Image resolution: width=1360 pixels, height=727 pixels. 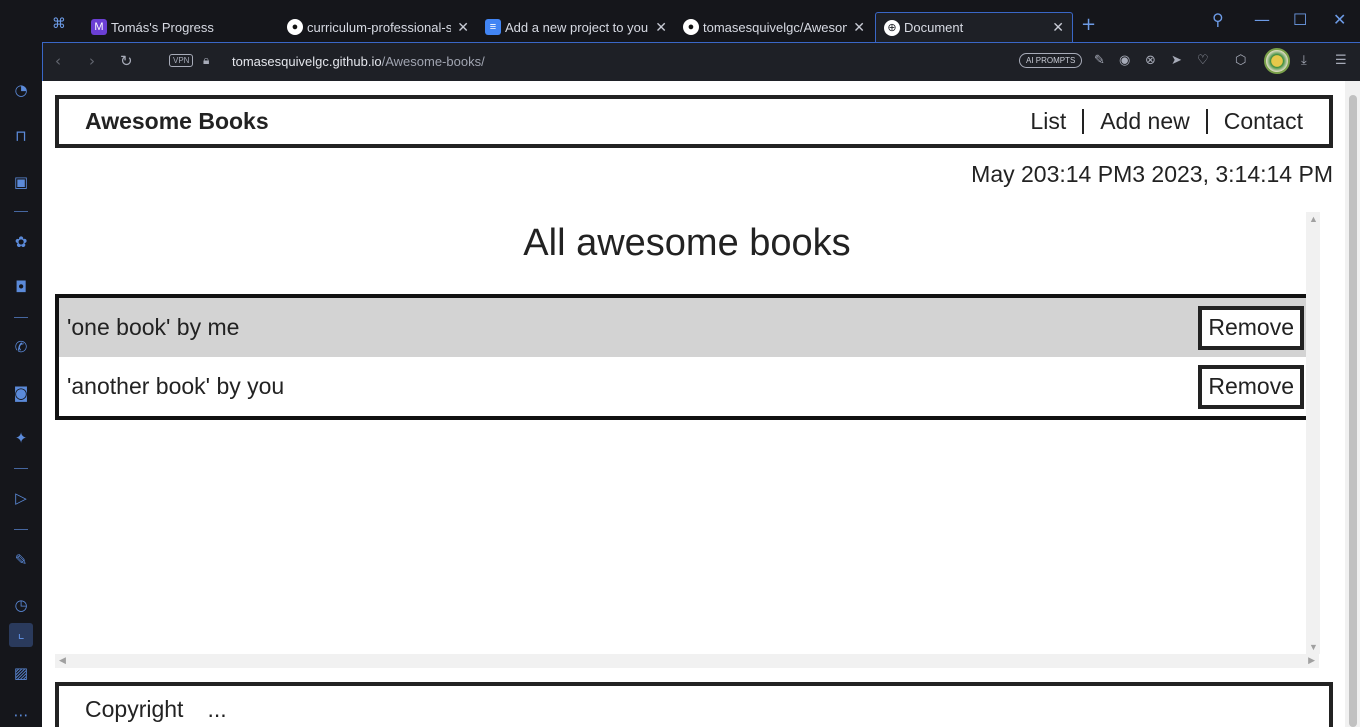 I want to click on nav-contact-link: Contact, so click(x=1254, y=121).